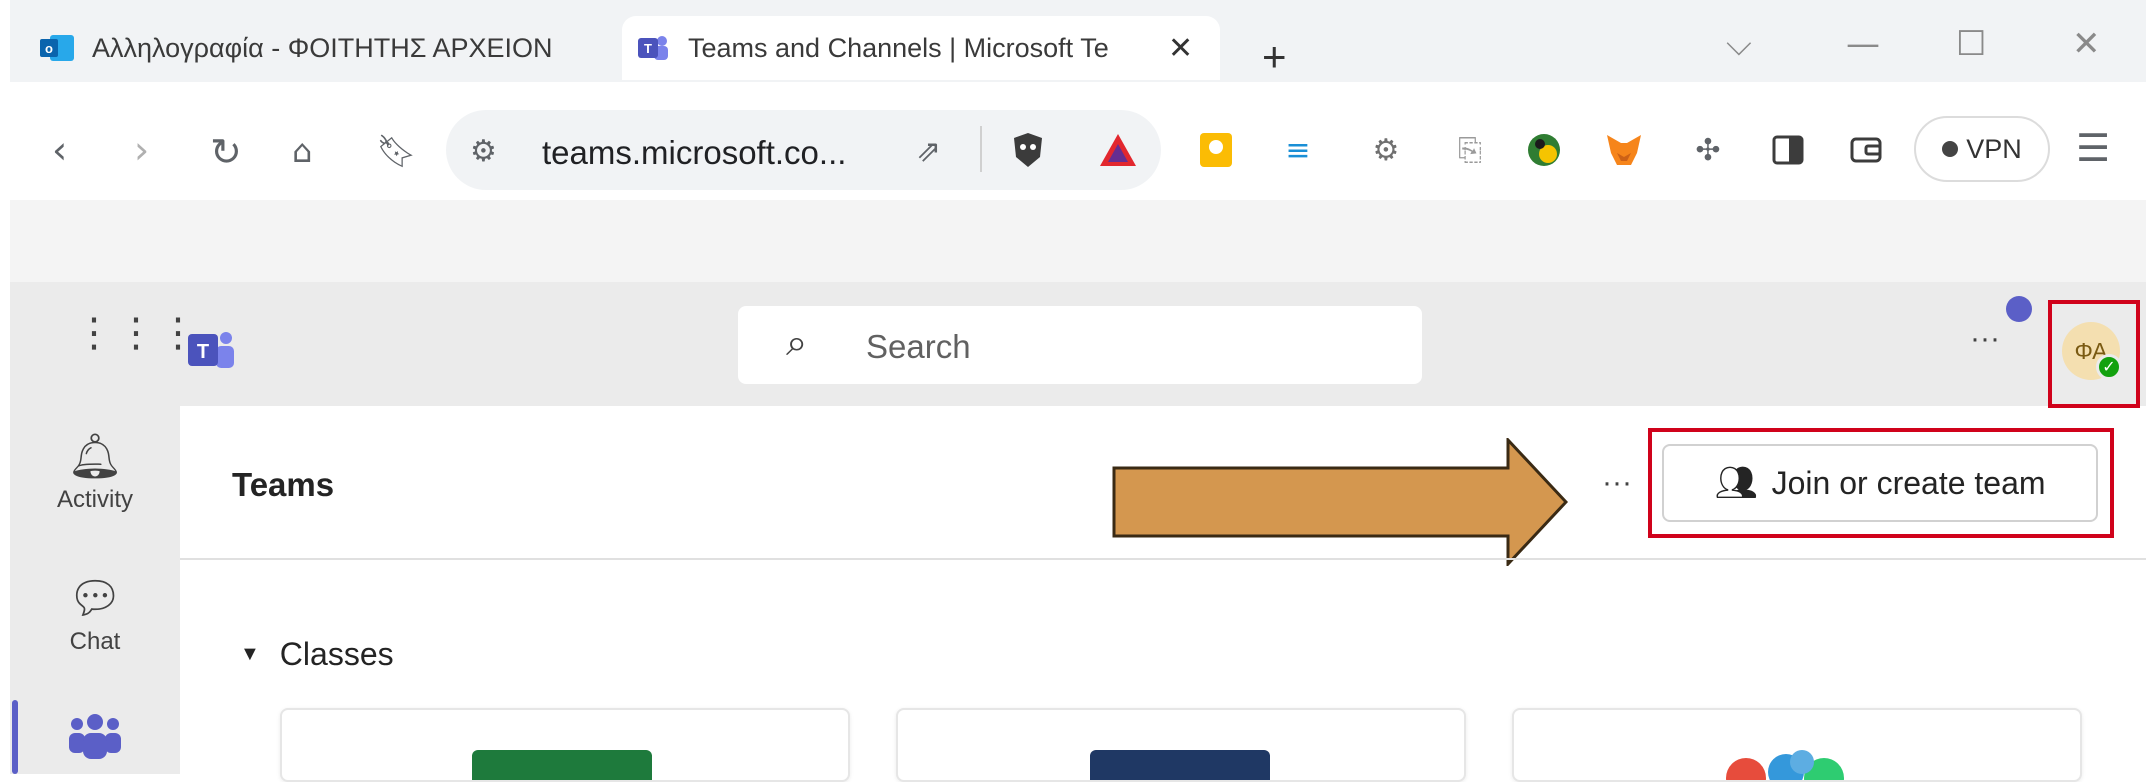 This screenshot has width=2146, height=782. What do you see at coordinates (2019, 309) in the screenshot?
I see `notification-dot` at bounding box center [2019, 309].